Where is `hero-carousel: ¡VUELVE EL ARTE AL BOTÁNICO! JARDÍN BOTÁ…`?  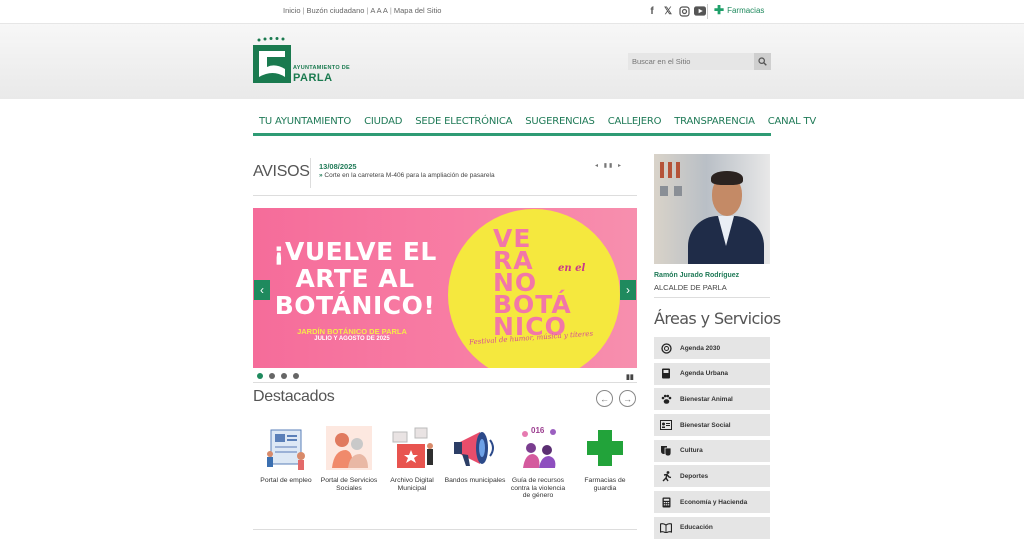
hero-carousel: ¡VUELVE EL ARTE AL BOTÁNICO! JARDÍN BOTÁ… is located at coordinates (445, 288).